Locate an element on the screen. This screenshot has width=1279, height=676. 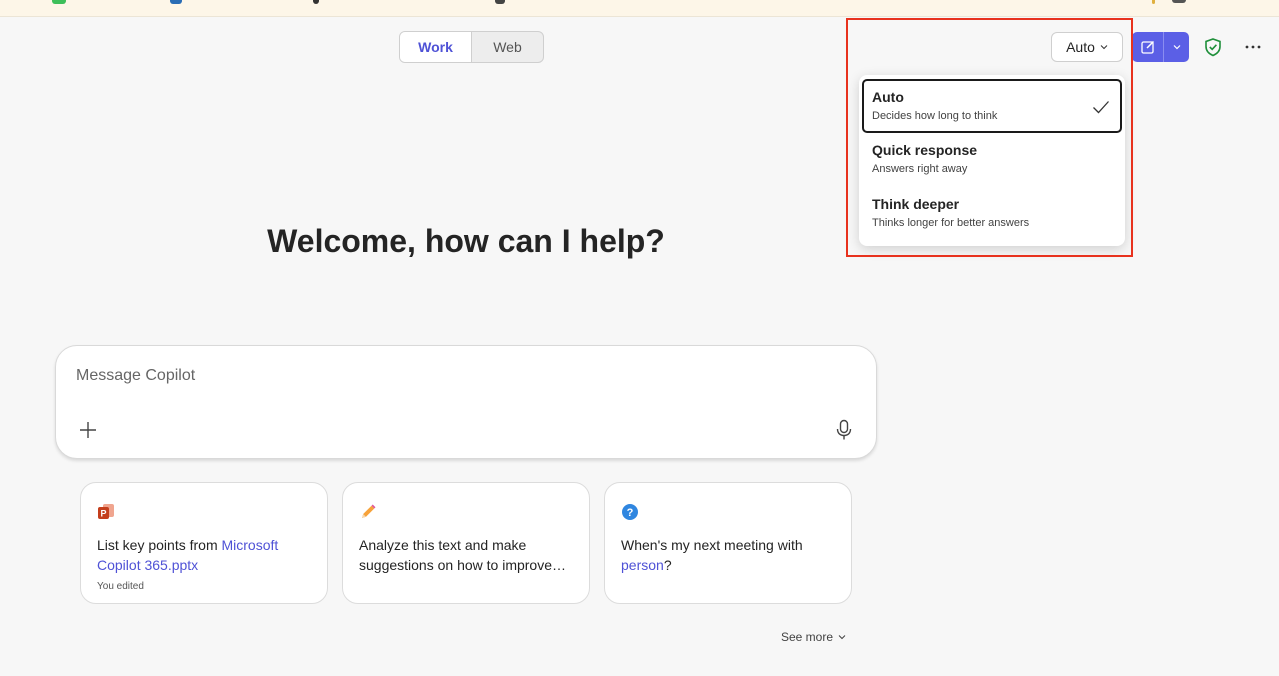
message-composer is located at coordinates (466, 402).